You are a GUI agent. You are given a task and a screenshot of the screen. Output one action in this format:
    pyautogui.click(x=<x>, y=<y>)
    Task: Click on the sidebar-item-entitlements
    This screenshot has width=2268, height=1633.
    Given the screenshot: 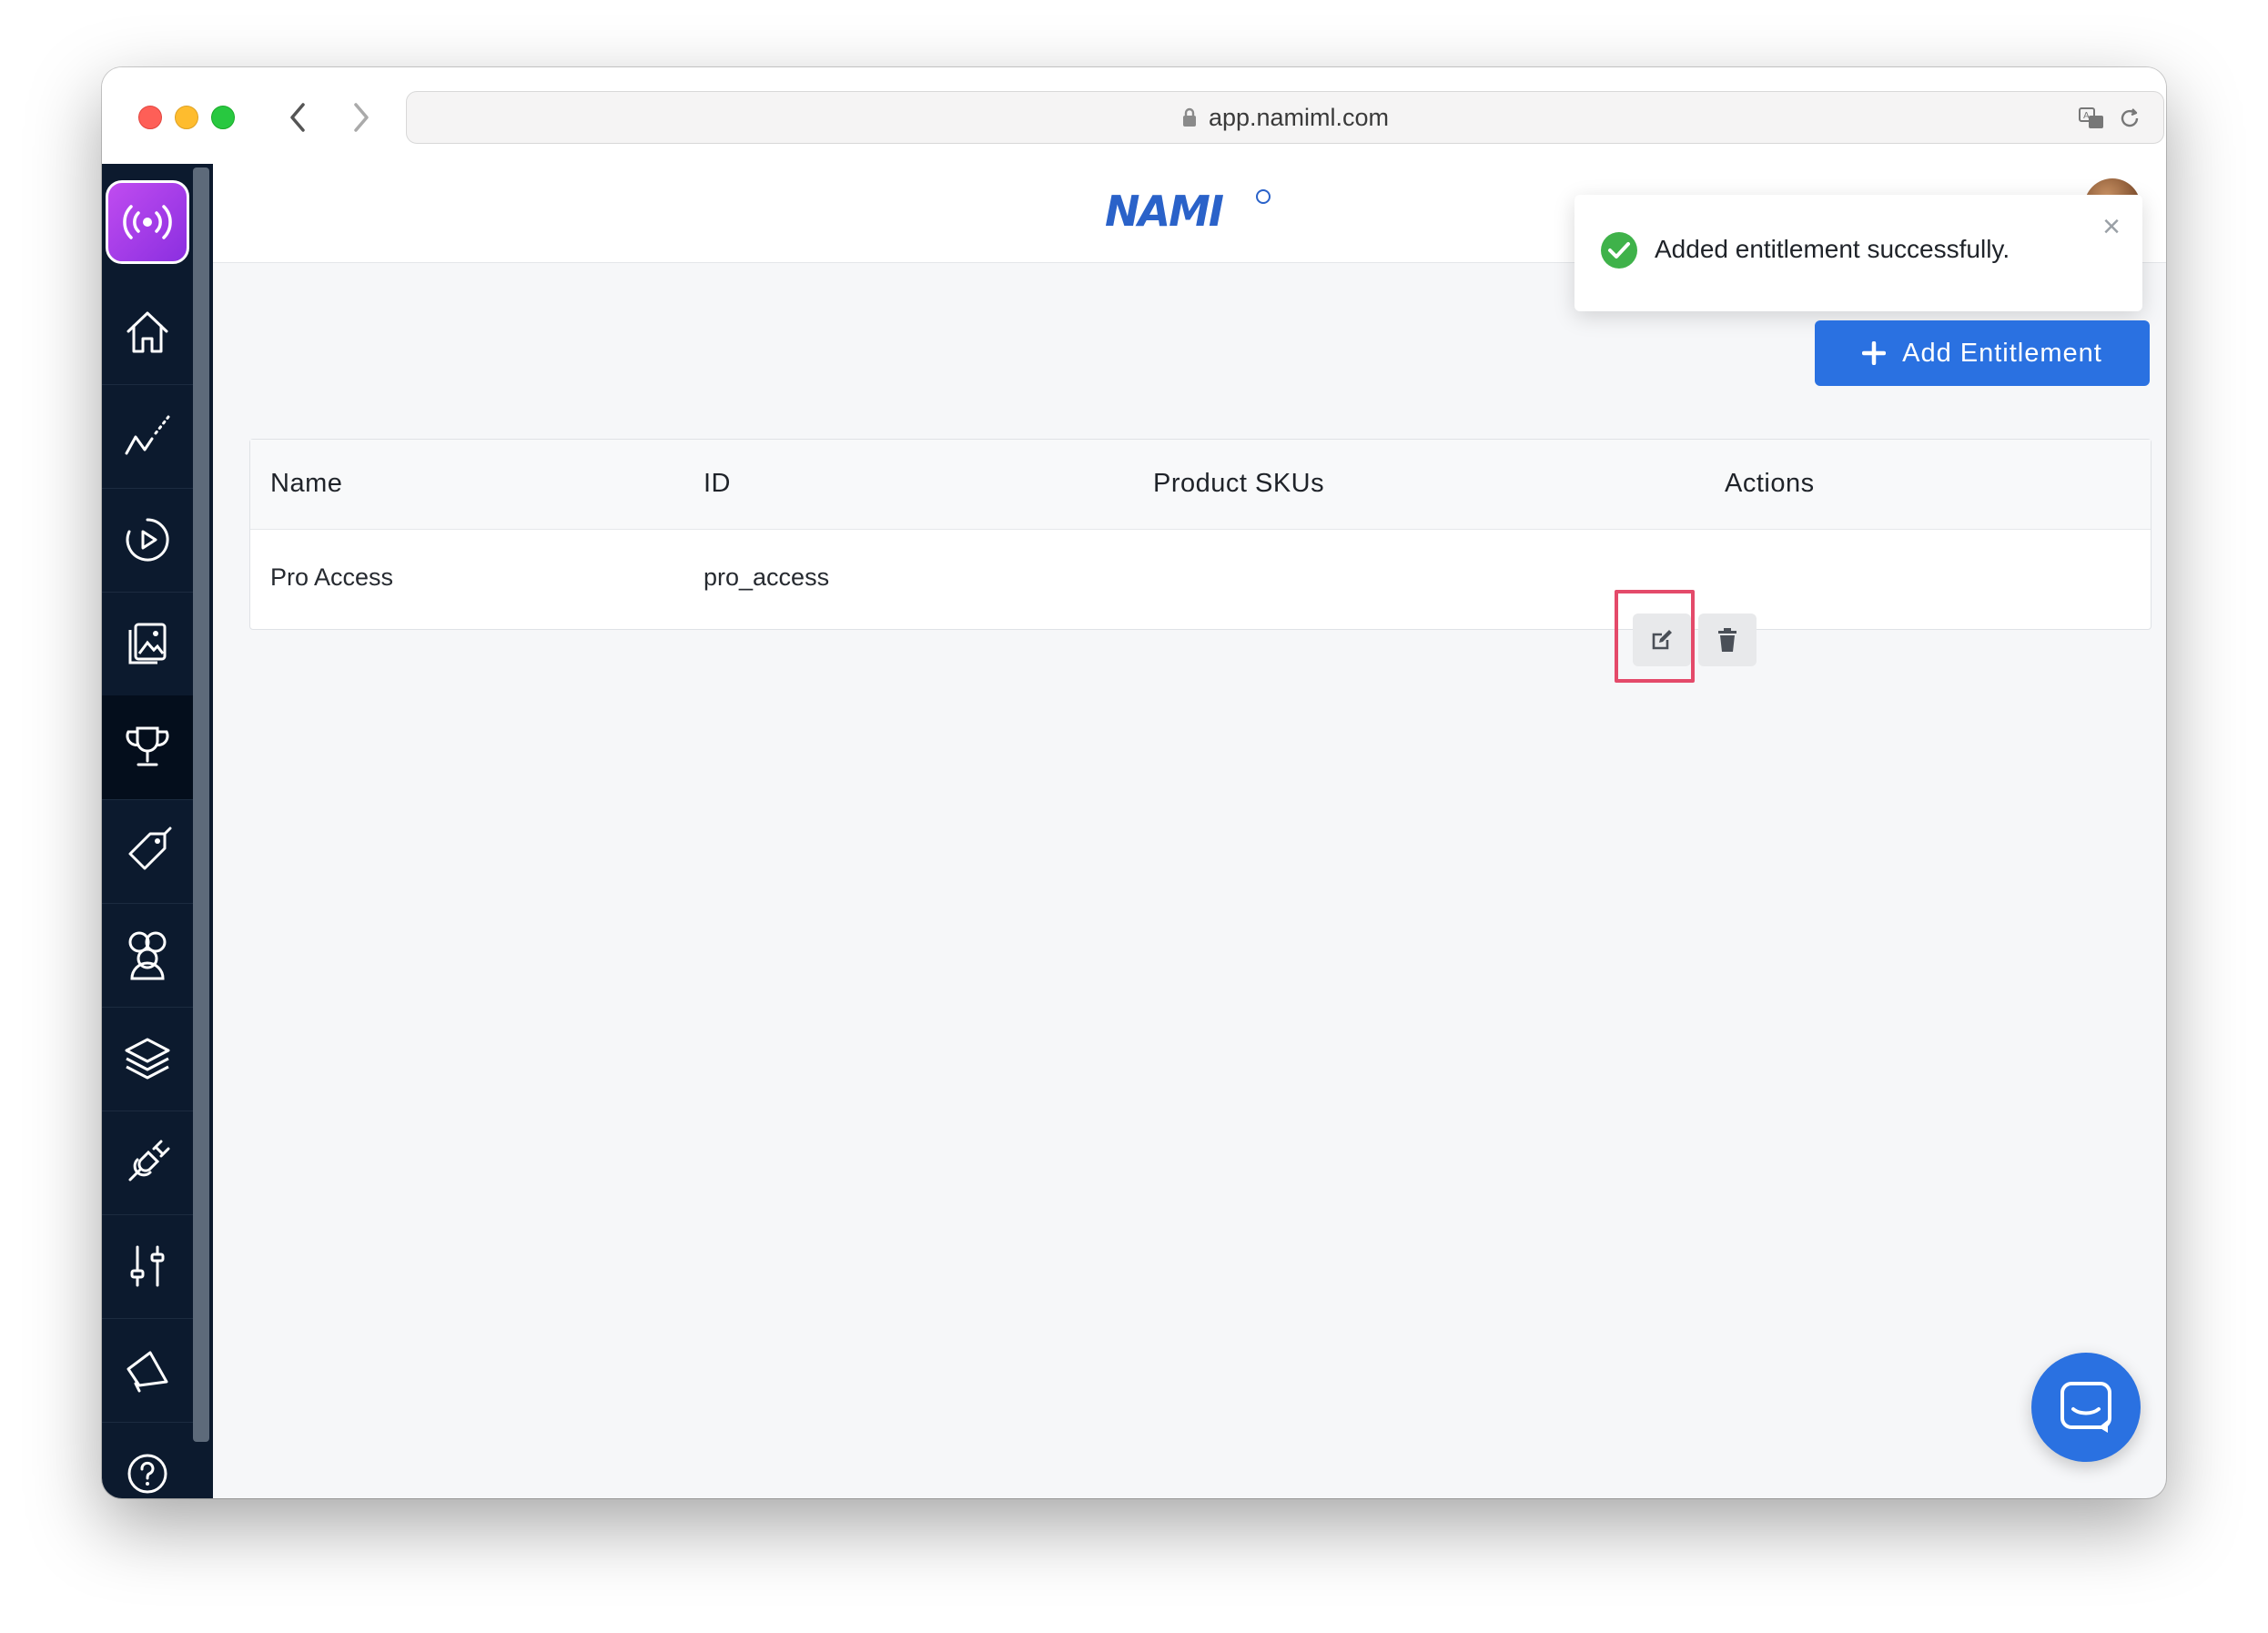 What is the action you would take?
    pyautogui.click(x=147, y=747)
    